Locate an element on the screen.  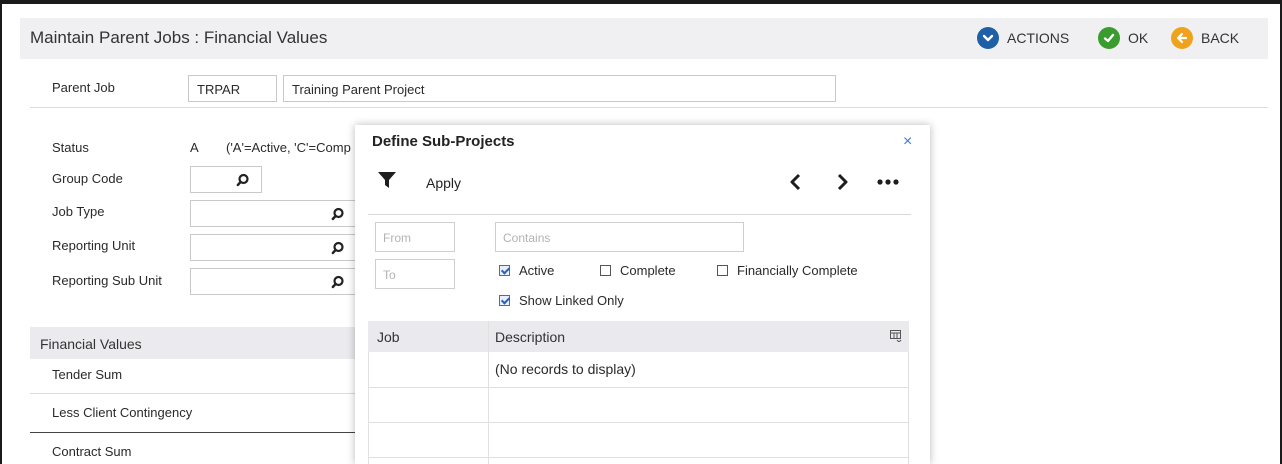
reporting-unit-label: Reporting Unit is located at coordinates (94, 245).